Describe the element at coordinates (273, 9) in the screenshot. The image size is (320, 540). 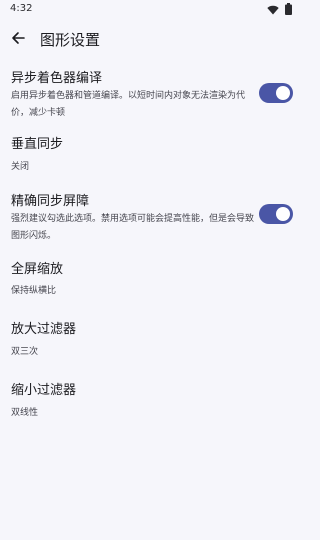
I see `wifi-icon` at that location.